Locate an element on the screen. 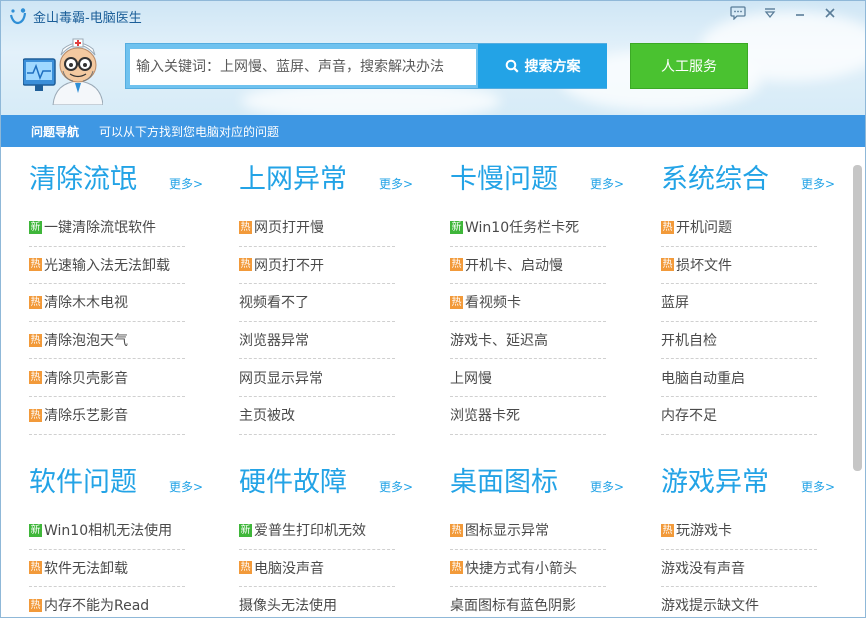 This screenshot has width=866, height=618. problem-label: 网页显示异常 is located at coordinates (281, 378).